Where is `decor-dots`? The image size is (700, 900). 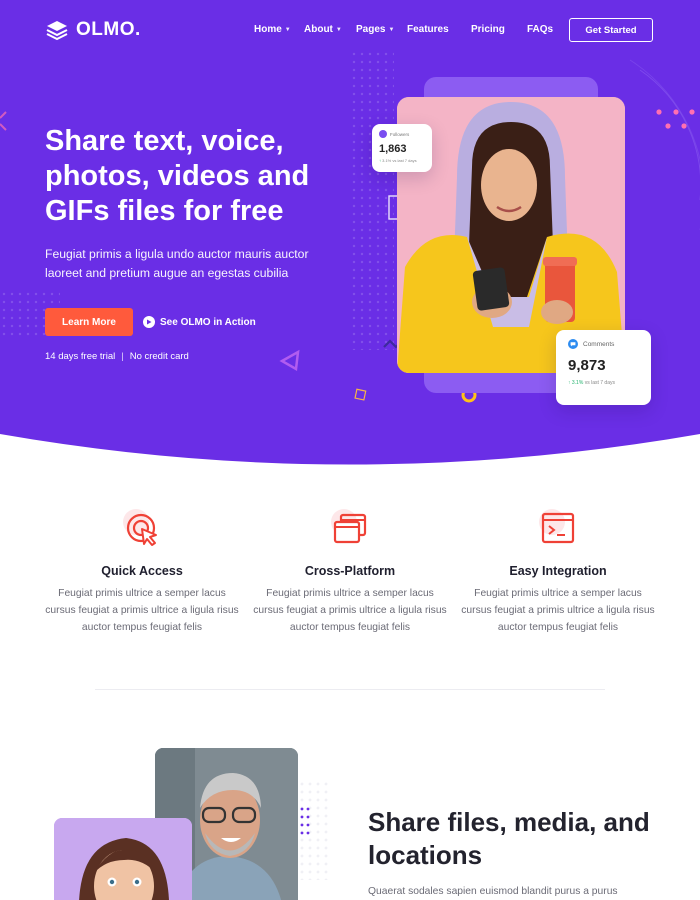
decor-dots is located at coordinates (305, 821).